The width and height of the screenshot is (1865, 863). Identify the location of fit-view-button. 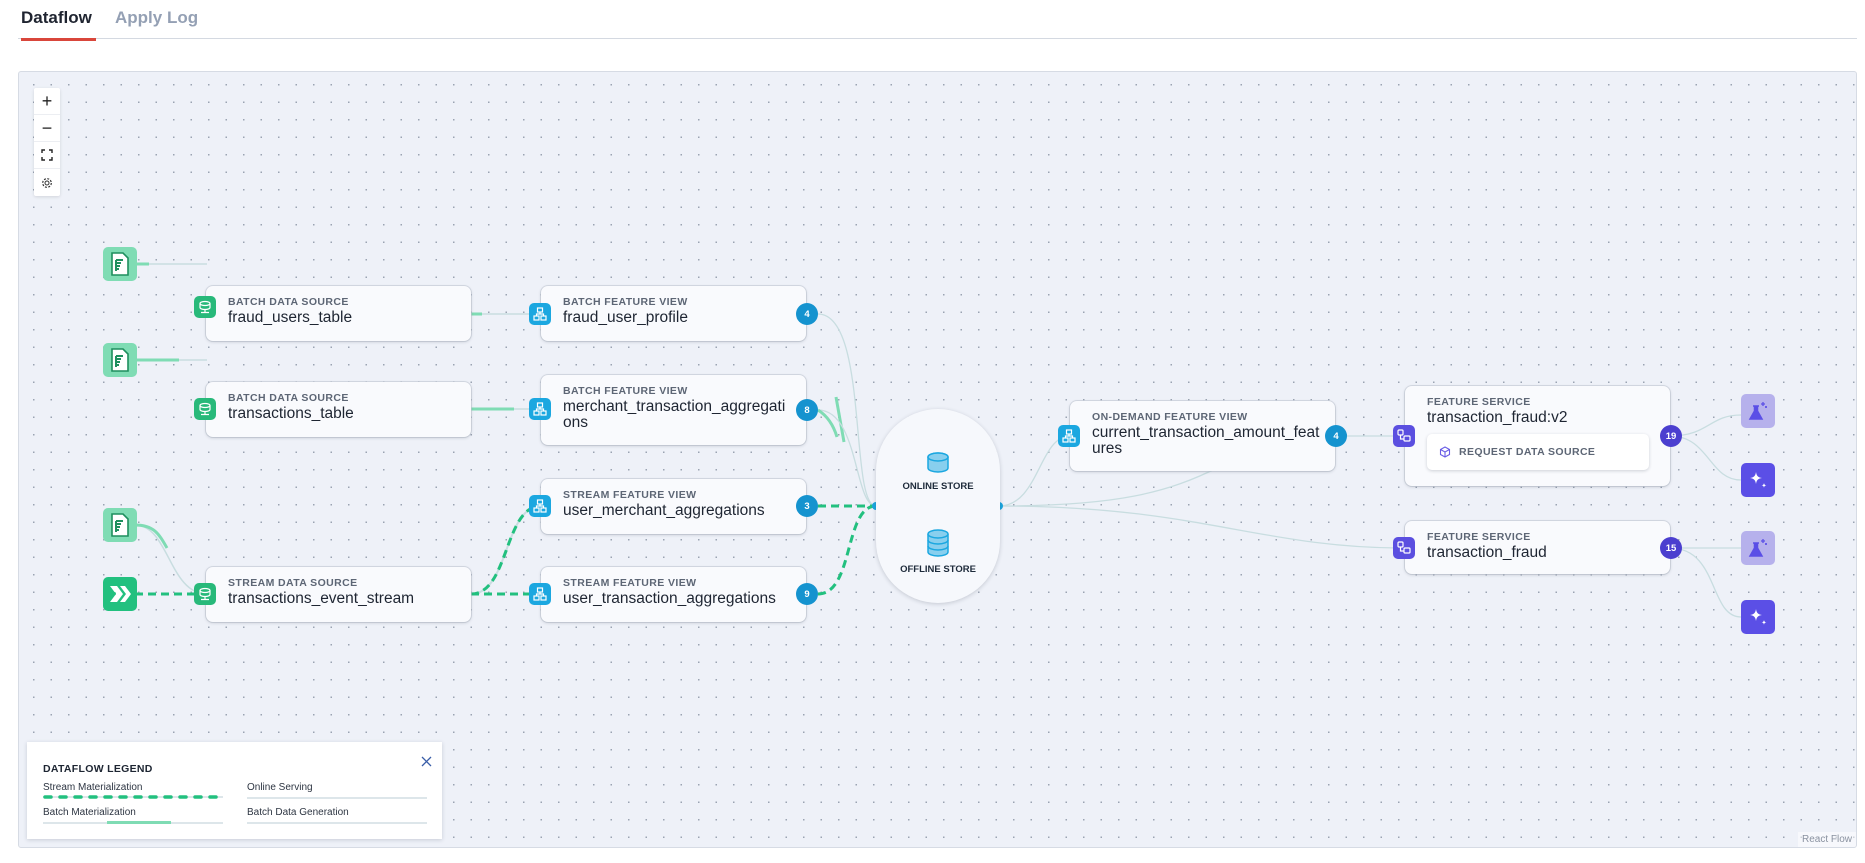
(47, 155).